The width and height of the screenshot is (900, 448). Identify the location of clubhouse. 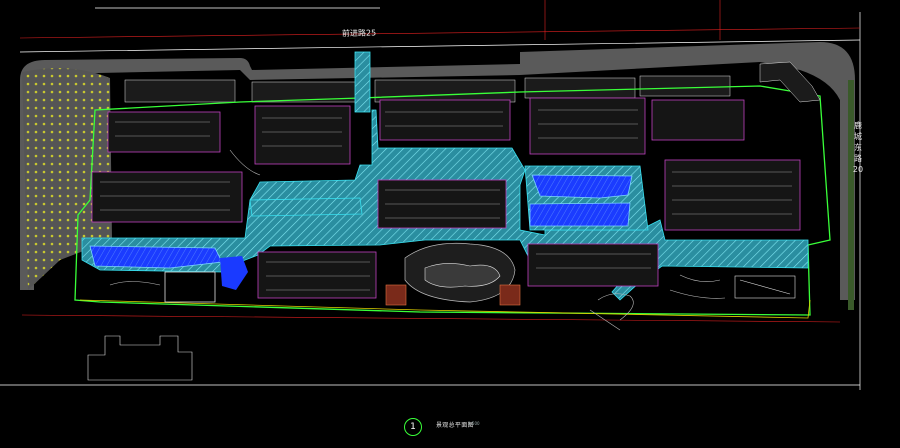
(190, 287).